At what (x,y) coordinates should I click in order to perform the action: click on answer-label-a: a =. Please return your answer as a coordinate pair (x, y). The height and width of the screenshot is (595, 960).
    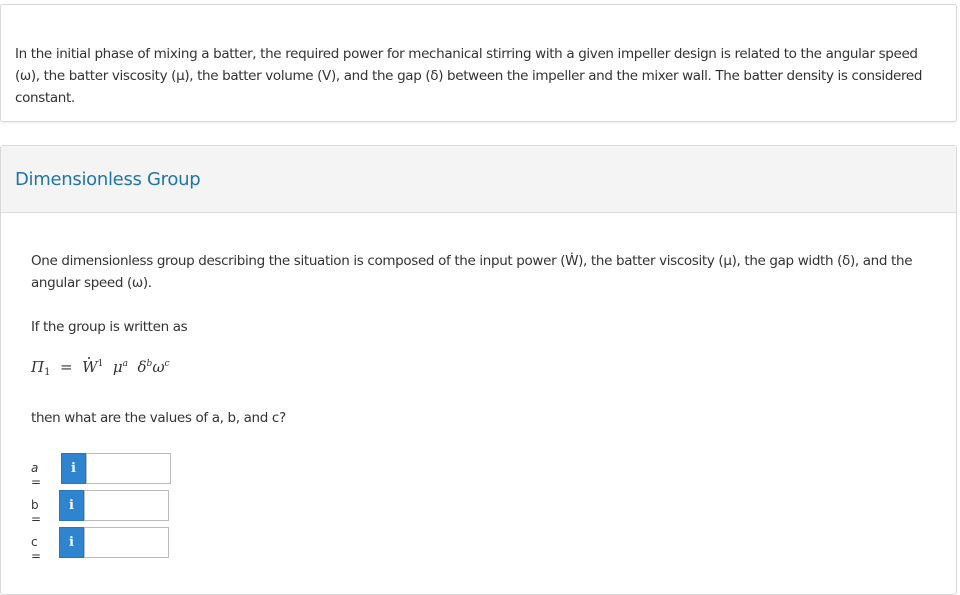
    Looking at the image, I should click on (36, 475).